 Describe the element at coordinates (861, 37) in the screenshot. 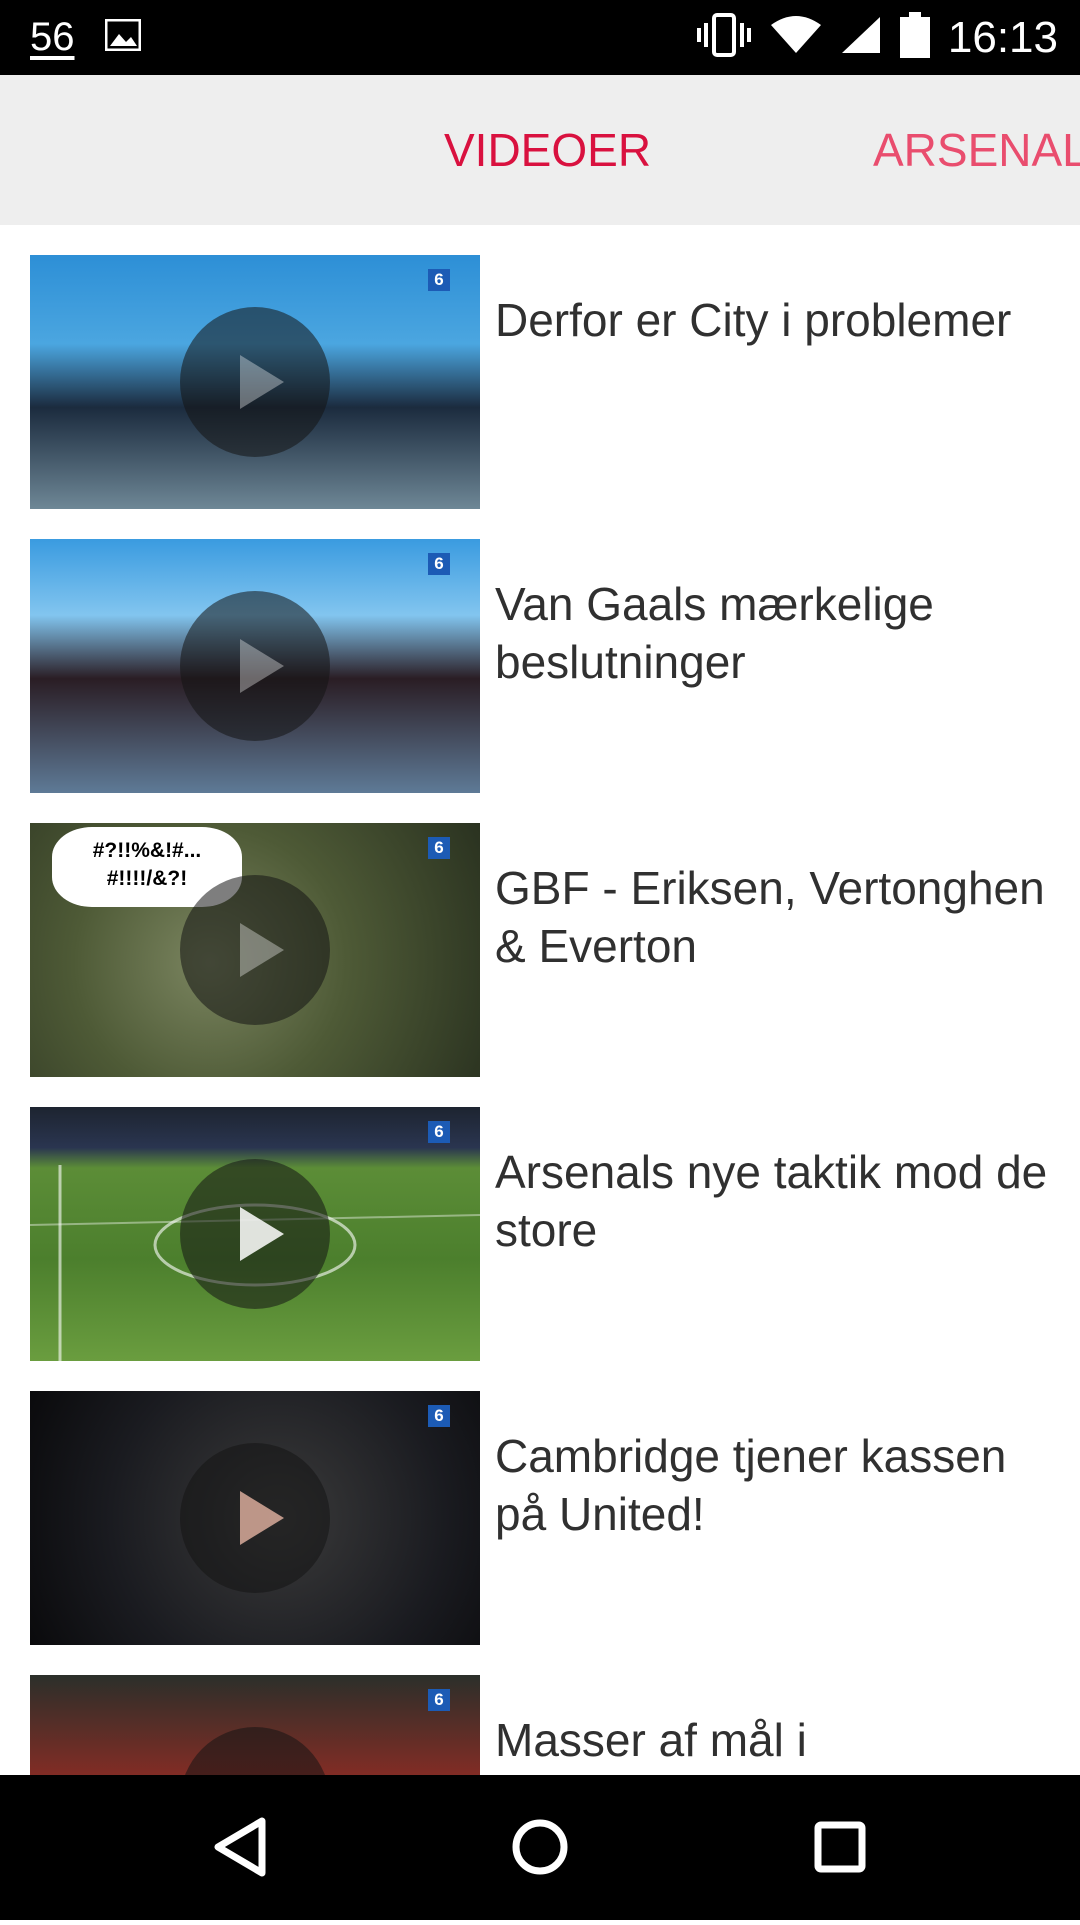

I see `signal-icon` at that location.